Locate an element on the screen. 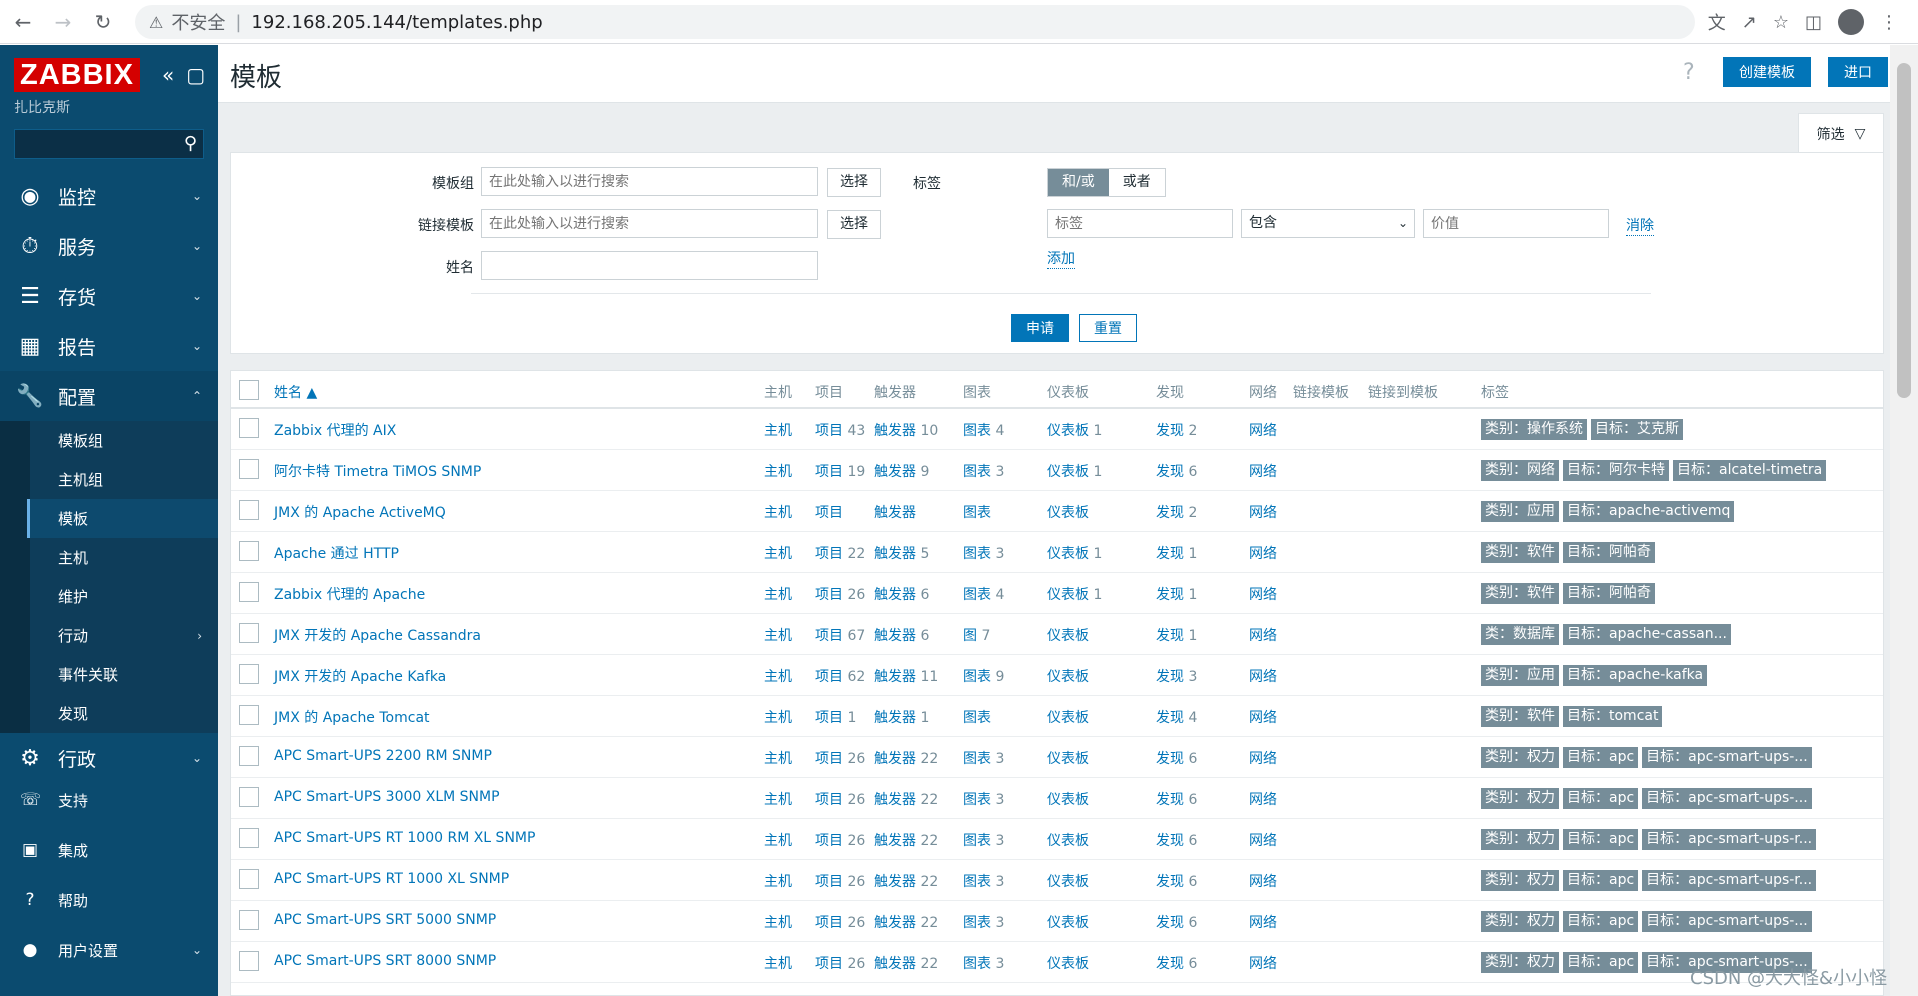 This screenshot has width=1918, height=996. translate-icon: 文 is located at coordinates (1717, 22).